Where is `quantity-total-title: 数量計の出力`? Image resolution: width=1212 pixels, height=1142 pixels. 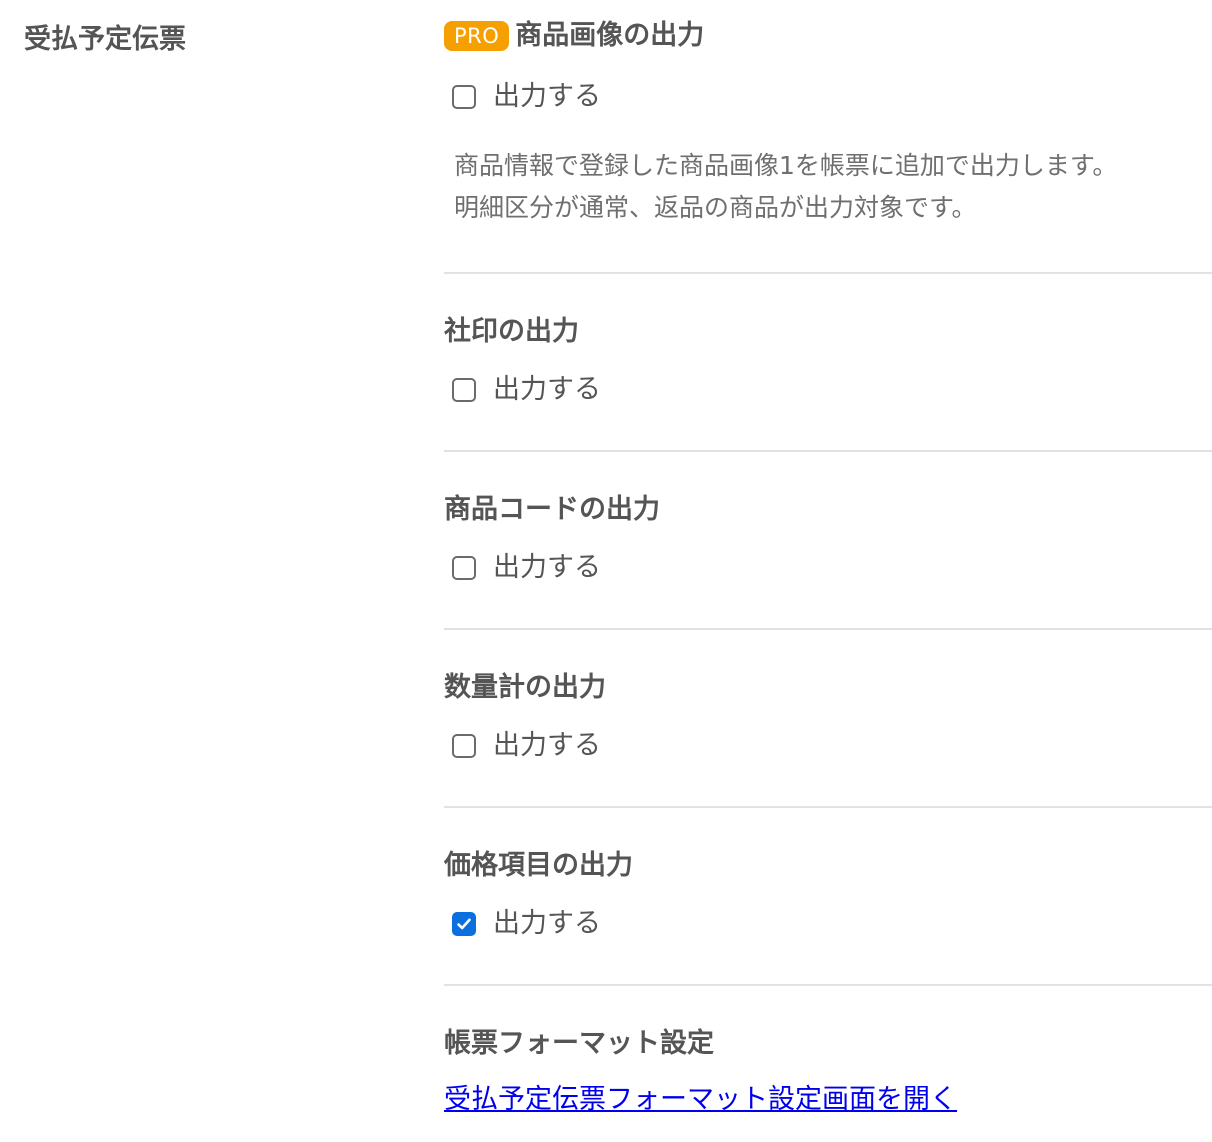 quantity-total-title: 数量計の出力 is located at coordinates (525, 687).